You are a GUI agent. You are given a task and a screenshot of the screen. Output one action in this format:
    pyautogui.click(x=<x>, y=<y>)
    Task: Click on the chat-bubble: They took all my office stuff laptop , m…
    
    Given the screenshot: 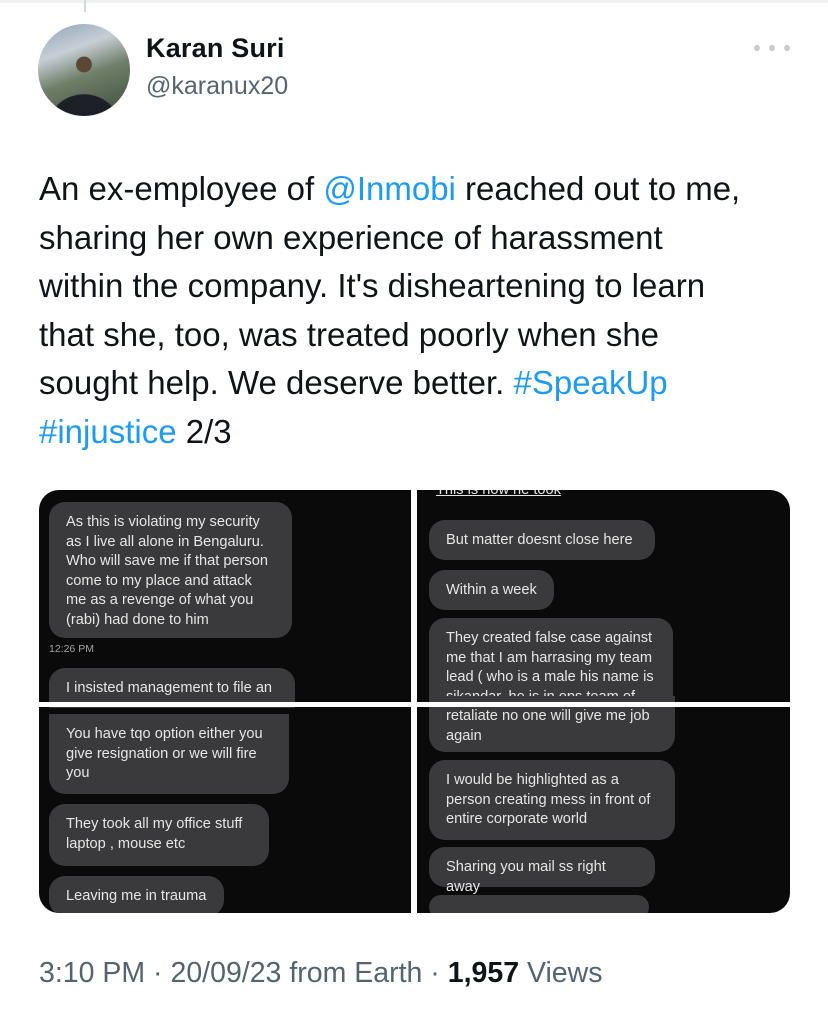 What is the action you would take?
    pyautogui.click(x=159, y=835)
    